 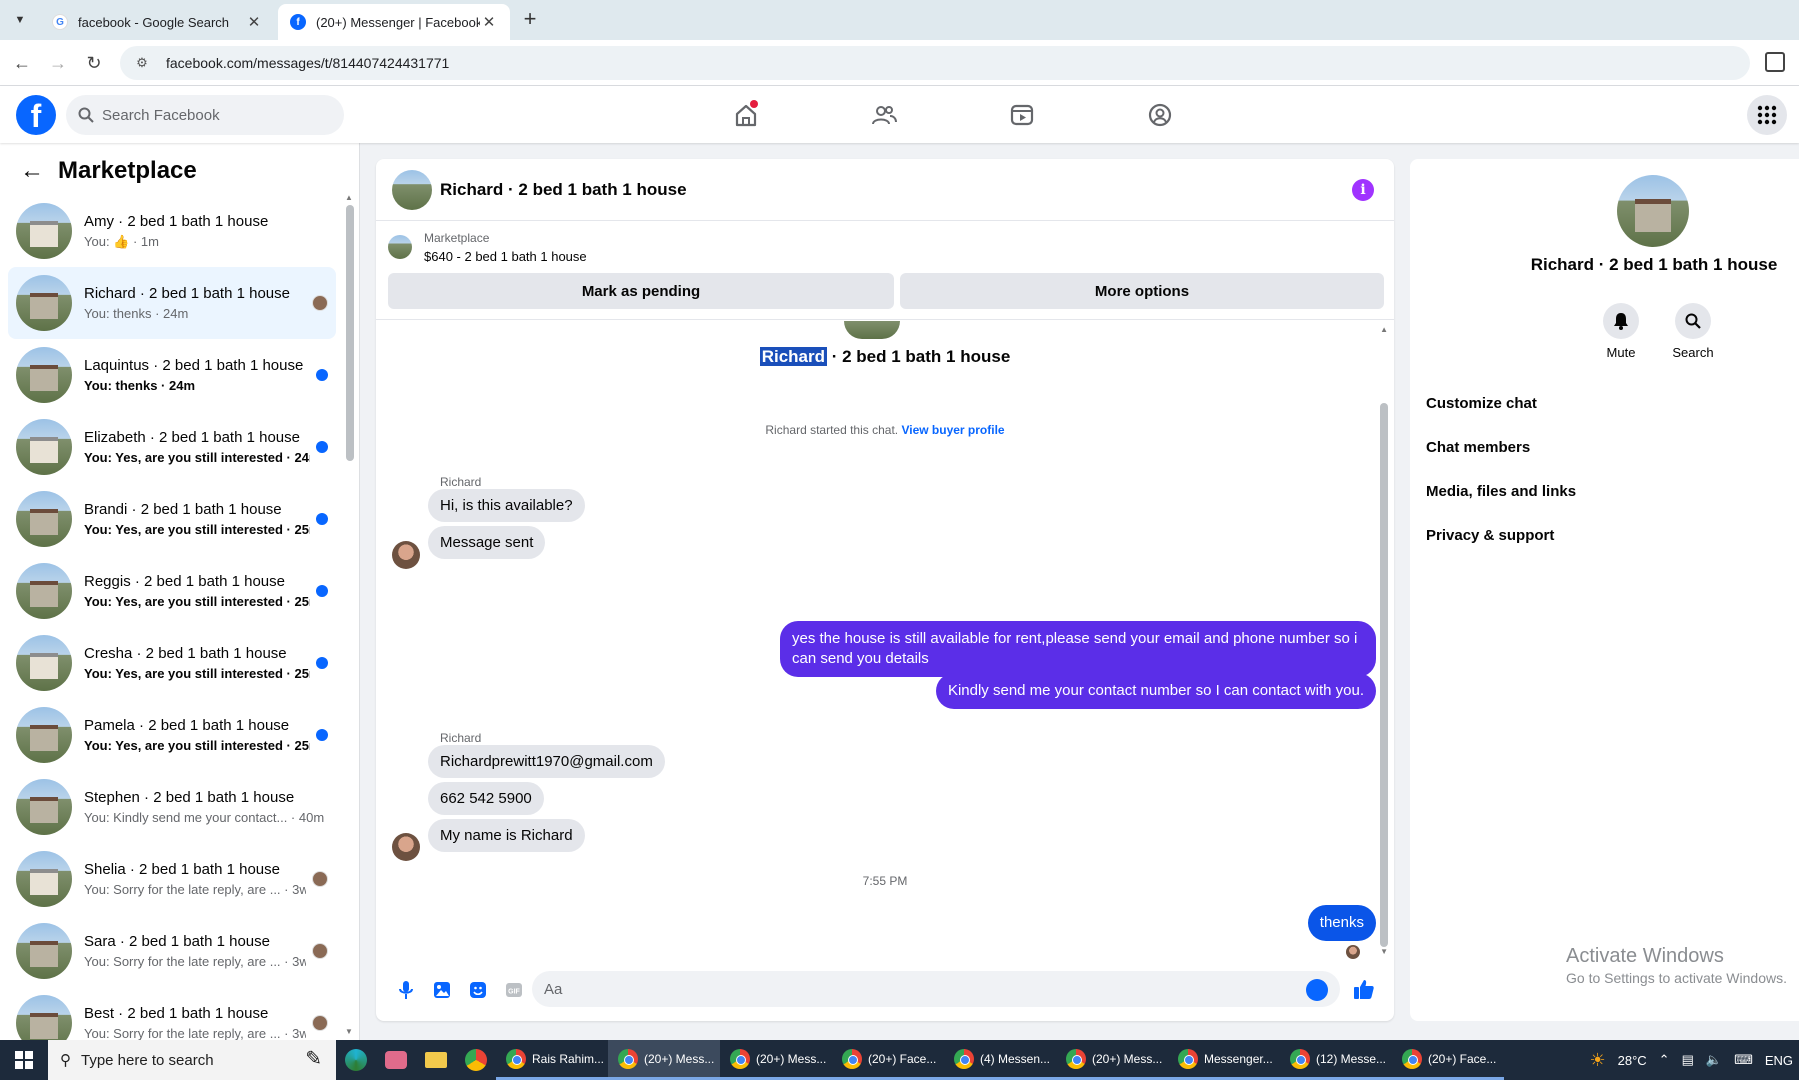 I want to click on more-options-button: More options, so click(x=1142, y=291).